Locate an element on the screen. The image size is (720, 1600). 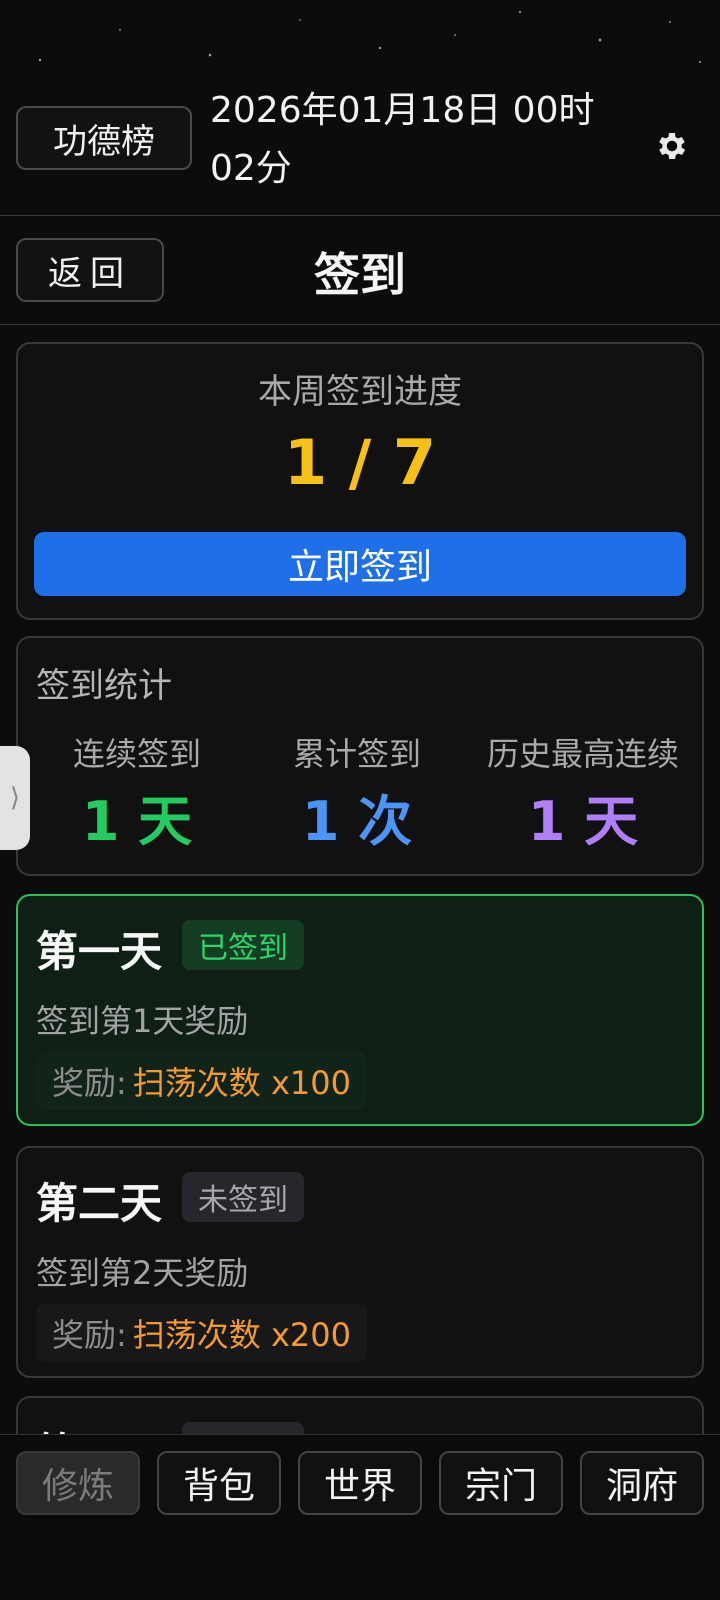
side-drawer-handle: ⟩ is located at coordinates (15, 798).